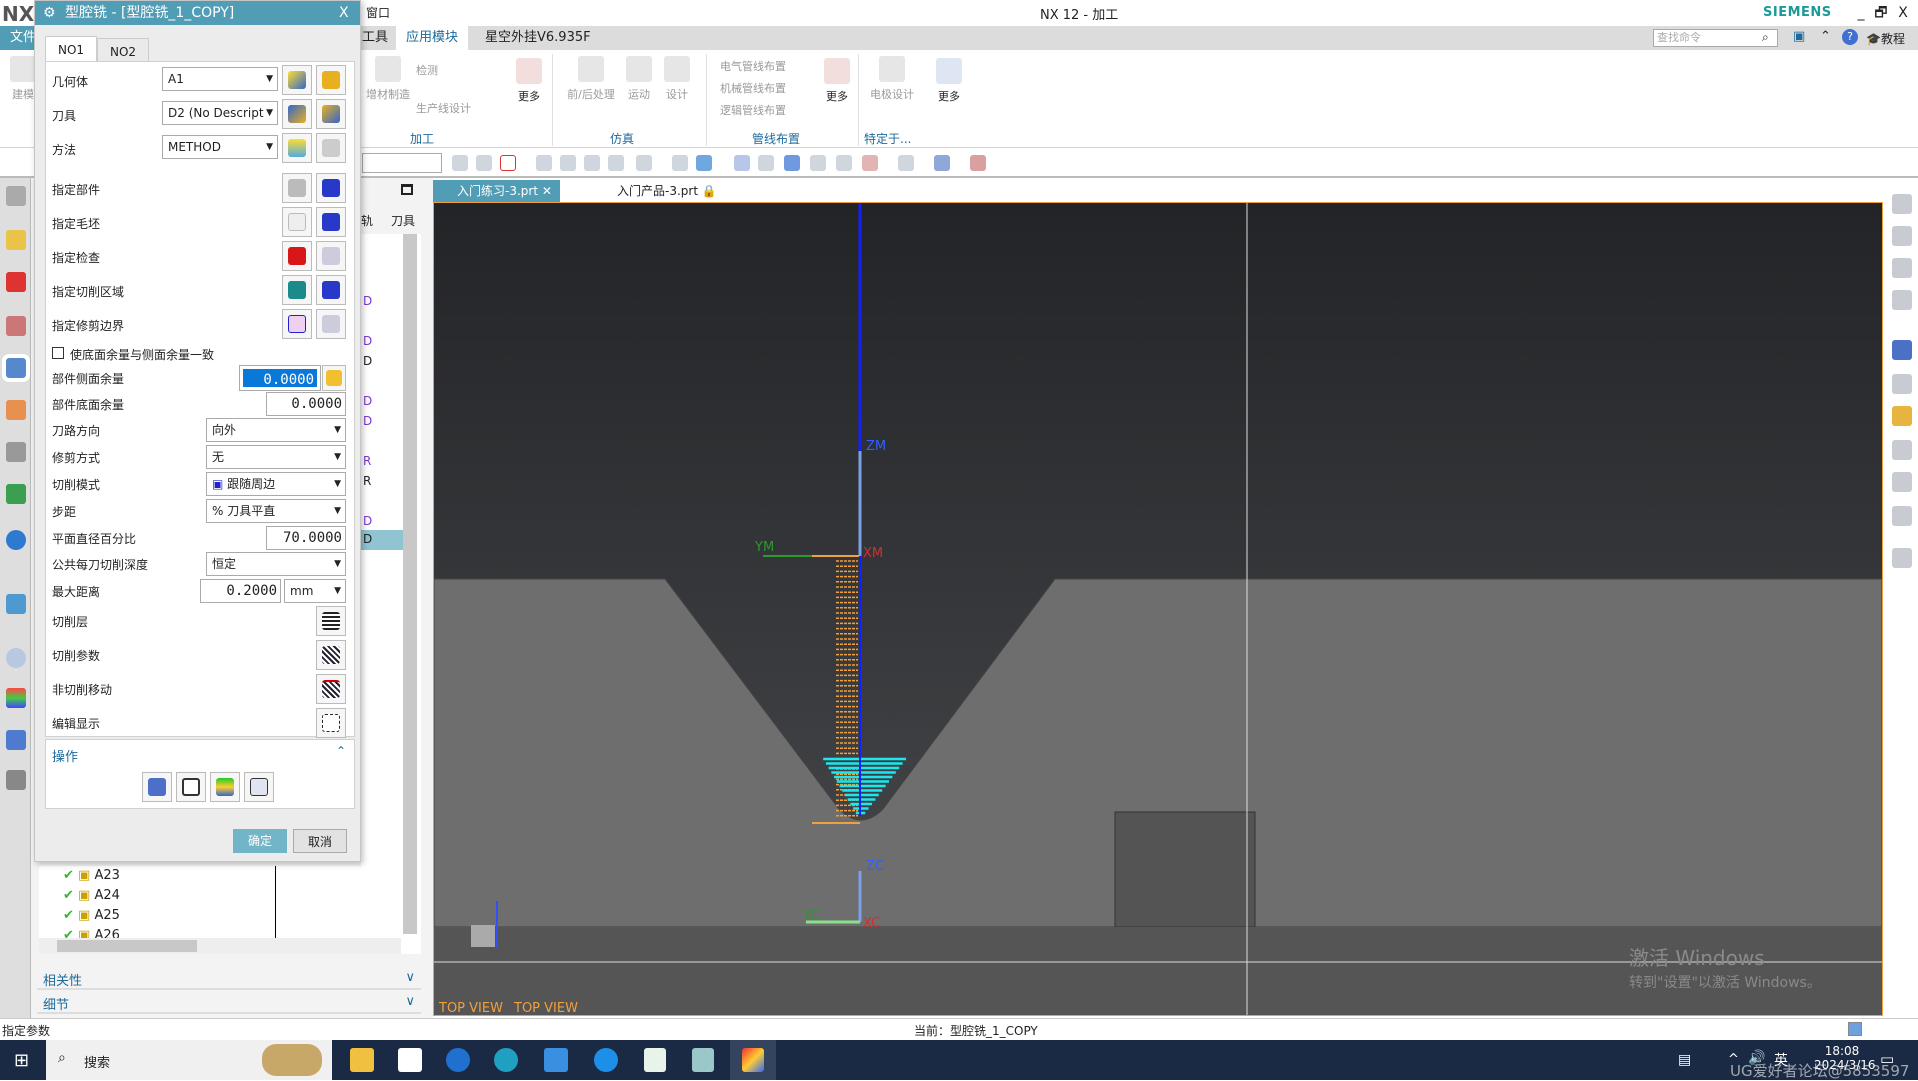 The width and height of the screenshot is (1918, 1081). I want to click on ribbon-logical-routing: 逻辑管线布置, so click(753, 110).